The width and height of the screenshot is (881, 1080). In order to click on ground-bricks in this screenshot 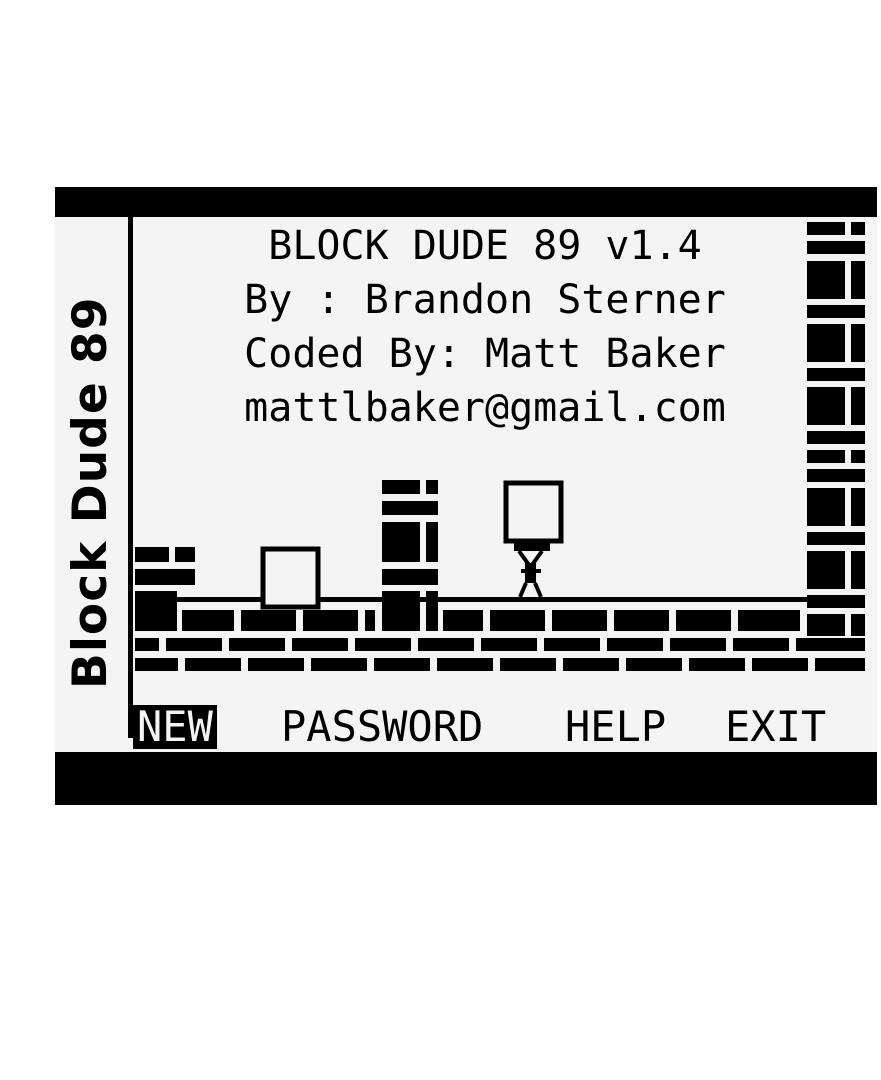, I will do `click(500, 634)`.